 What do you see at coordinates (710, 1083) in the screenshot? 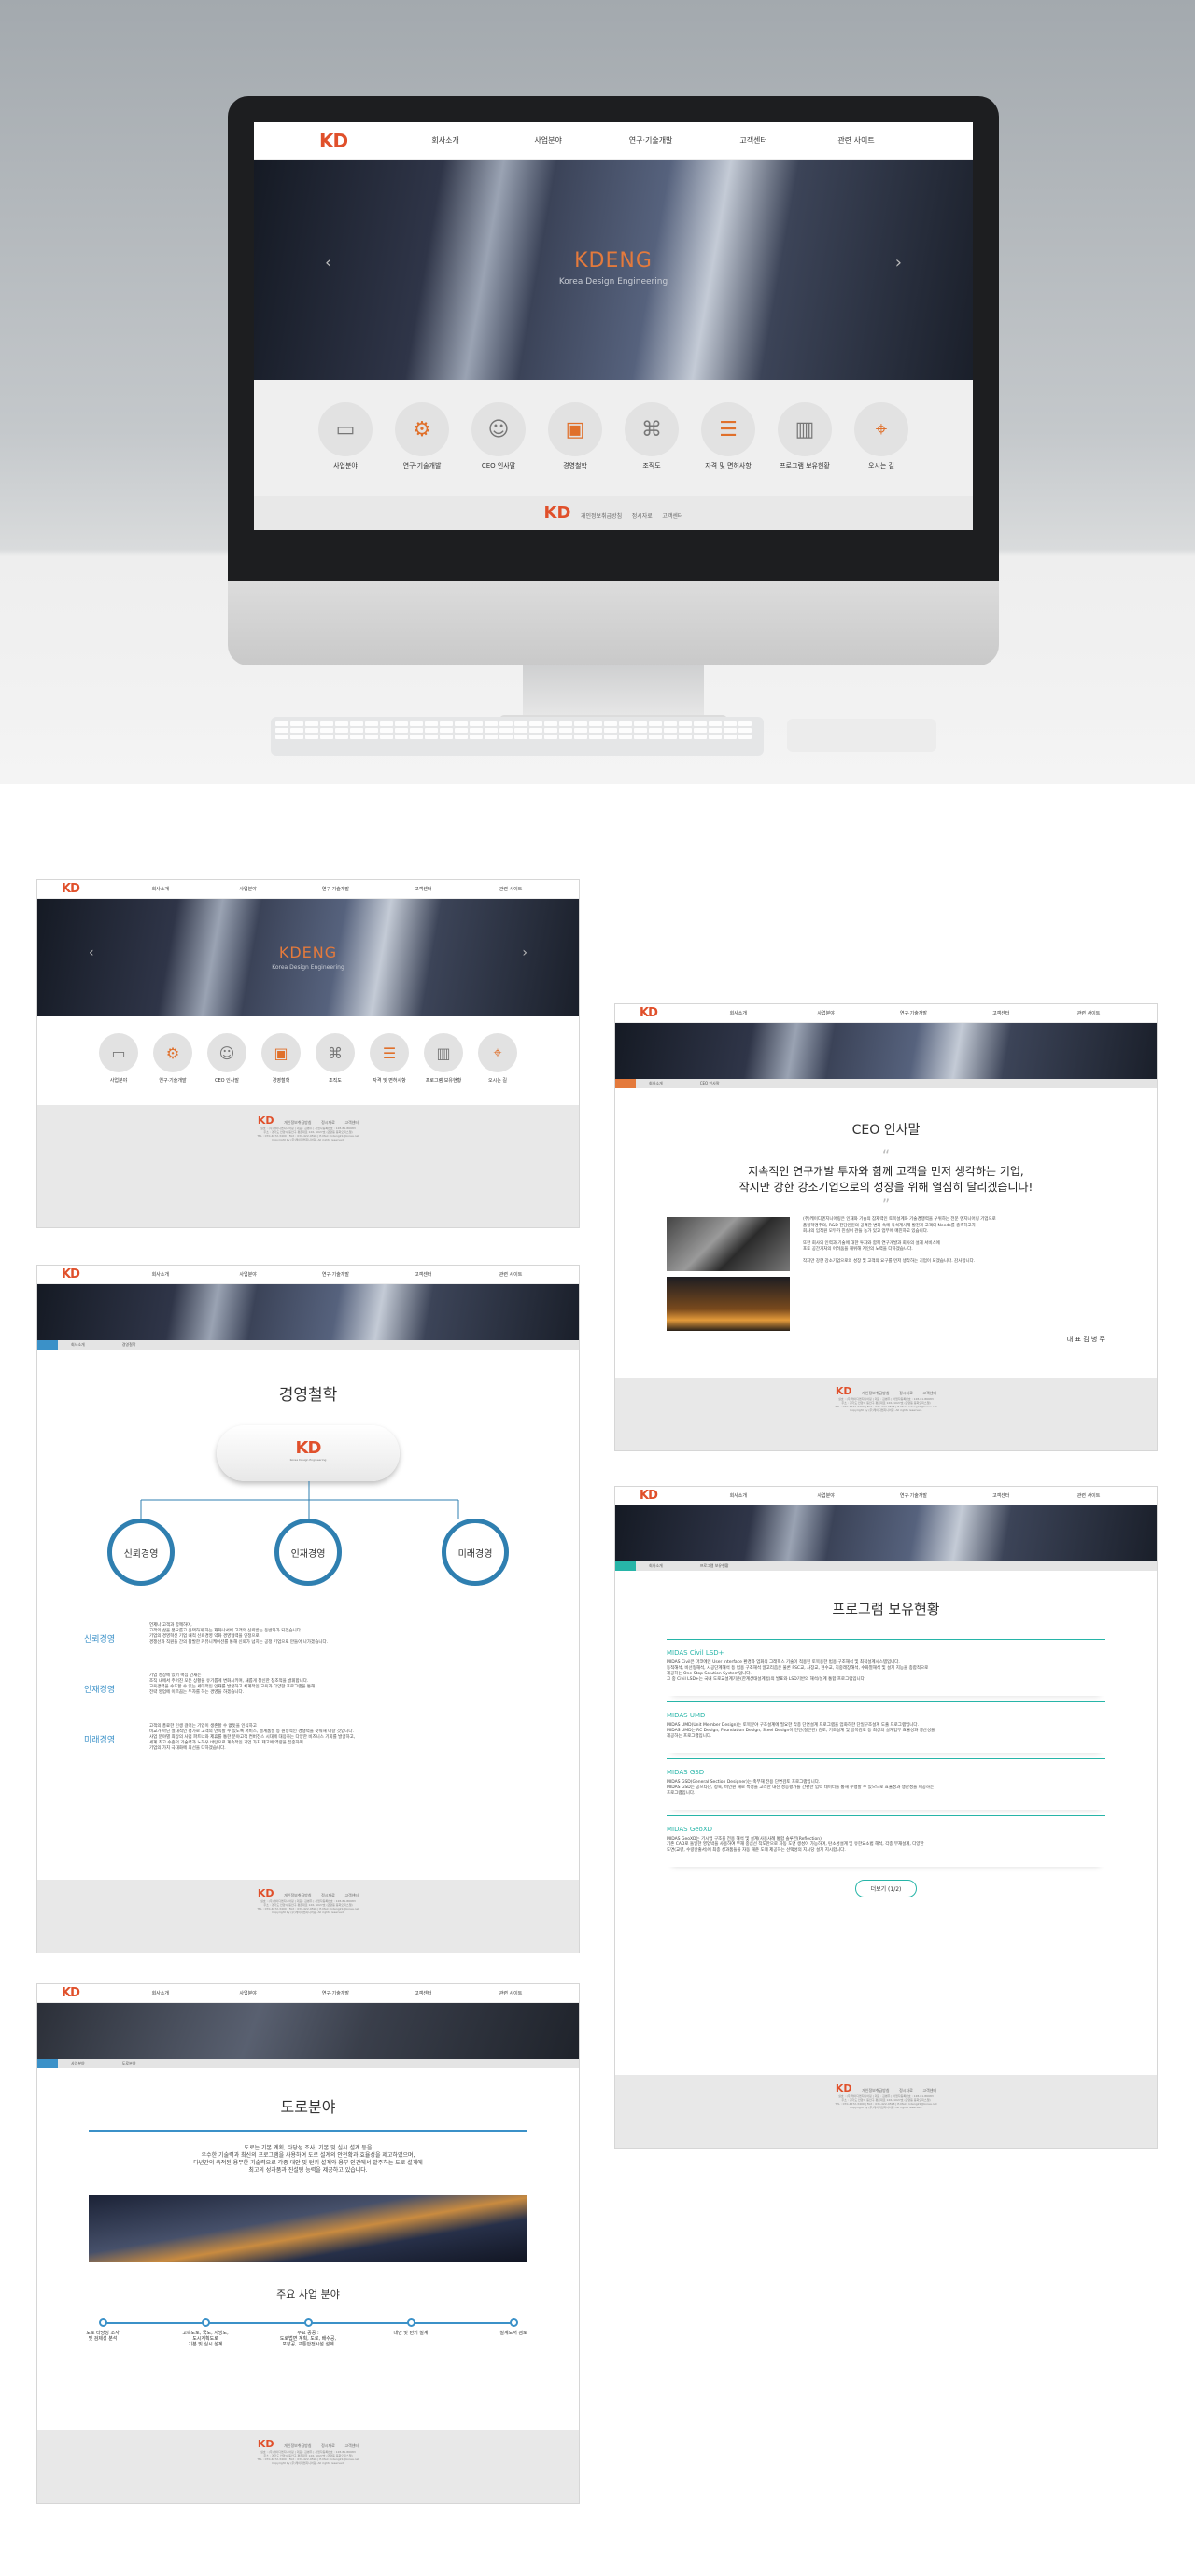
I see `breadcrumb-item: CEO 인사말` at bounding box center [710, 1083].